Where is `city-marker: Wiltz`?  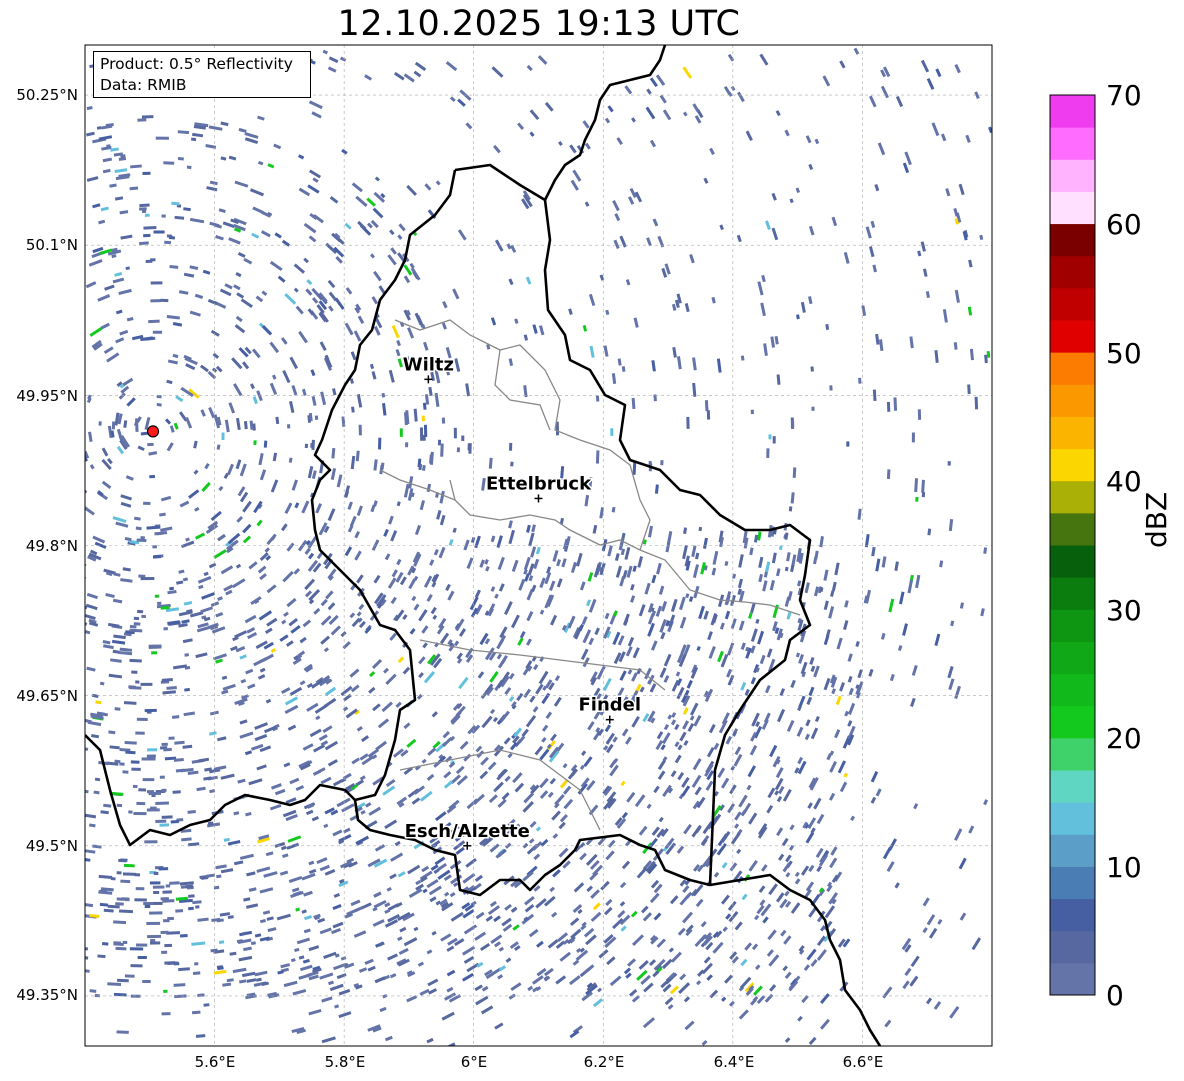 city-marker: Wiltz is located at coordinates (428, 368).